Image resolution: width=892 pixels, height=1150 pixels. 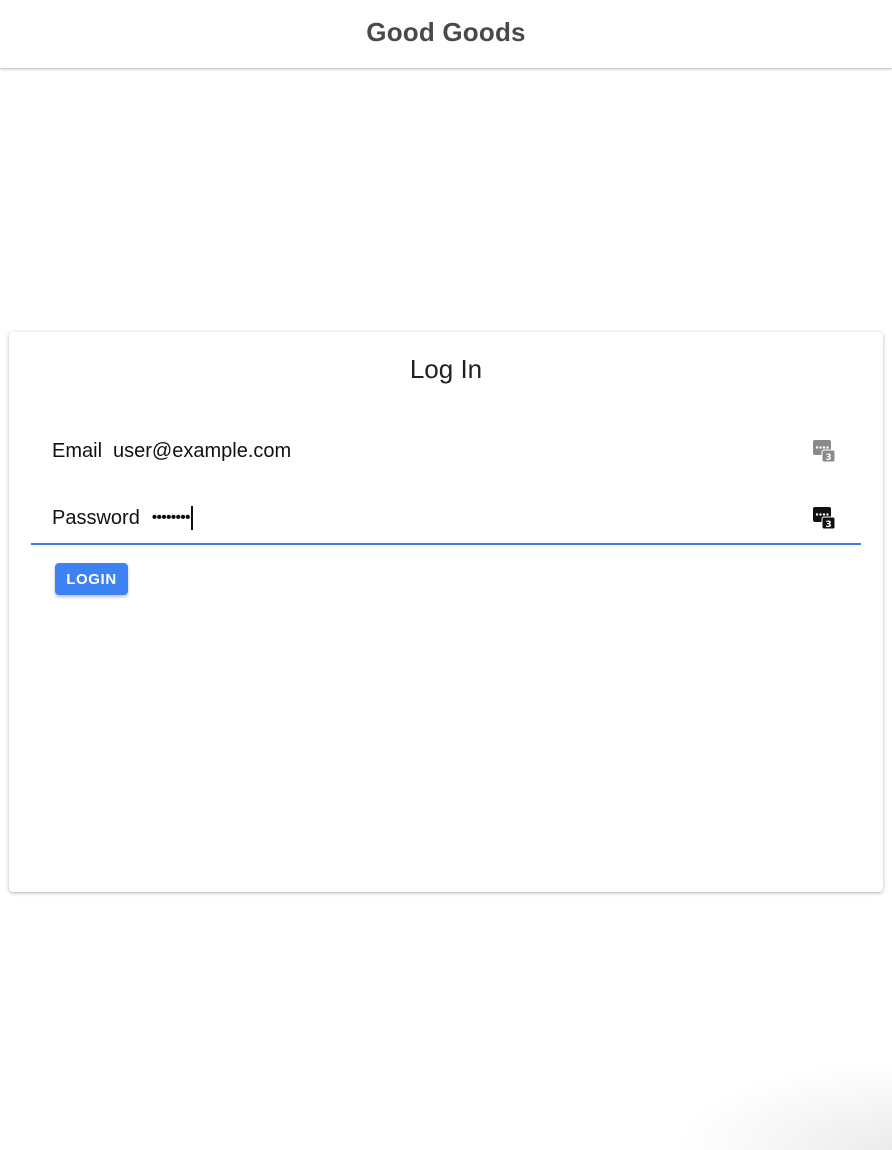 What do you see at coordinates (446, 451) in the screenshot?
I see `email-field: Email user@example.com 3` at bounding box center [446, 451].